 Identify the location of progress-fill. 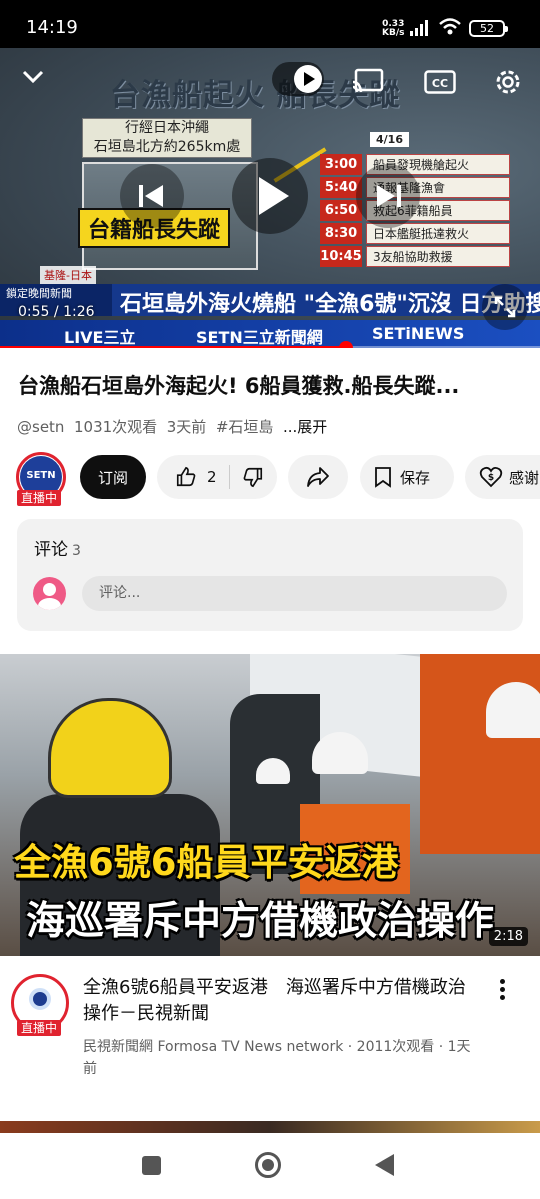
(173, 347).